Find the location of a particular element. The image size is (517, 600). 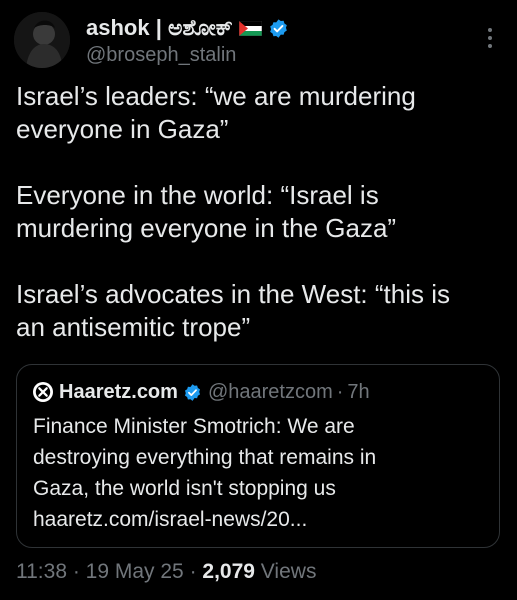

avatar is located at coordinates (42, 40).